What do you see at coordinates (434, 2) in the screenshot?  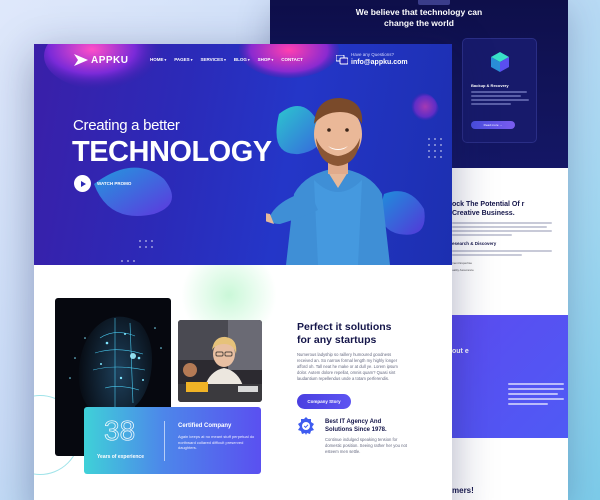 I see `back-top-chip` at bounding box center [434, 2].